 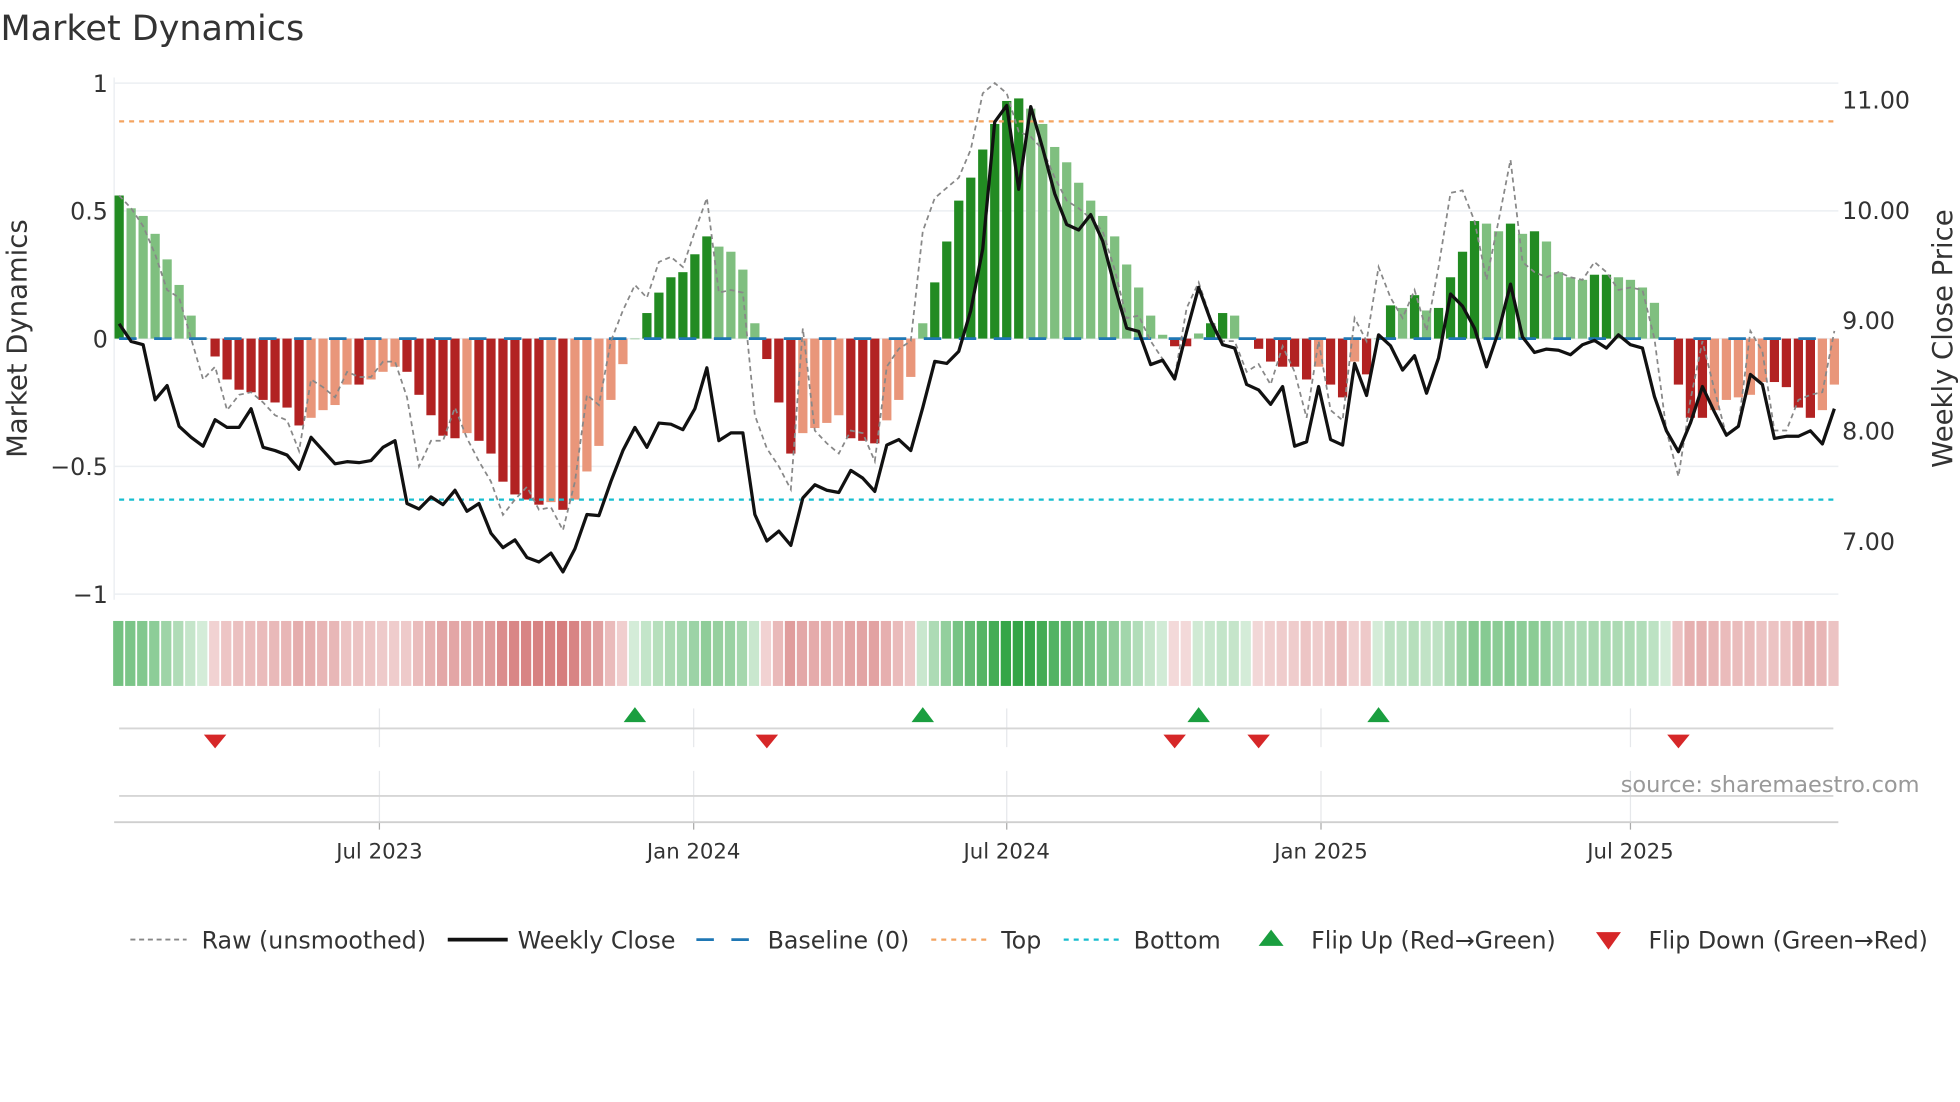 I want to click on x-tick-label: Jan 2024, so click(x=693, y=851).